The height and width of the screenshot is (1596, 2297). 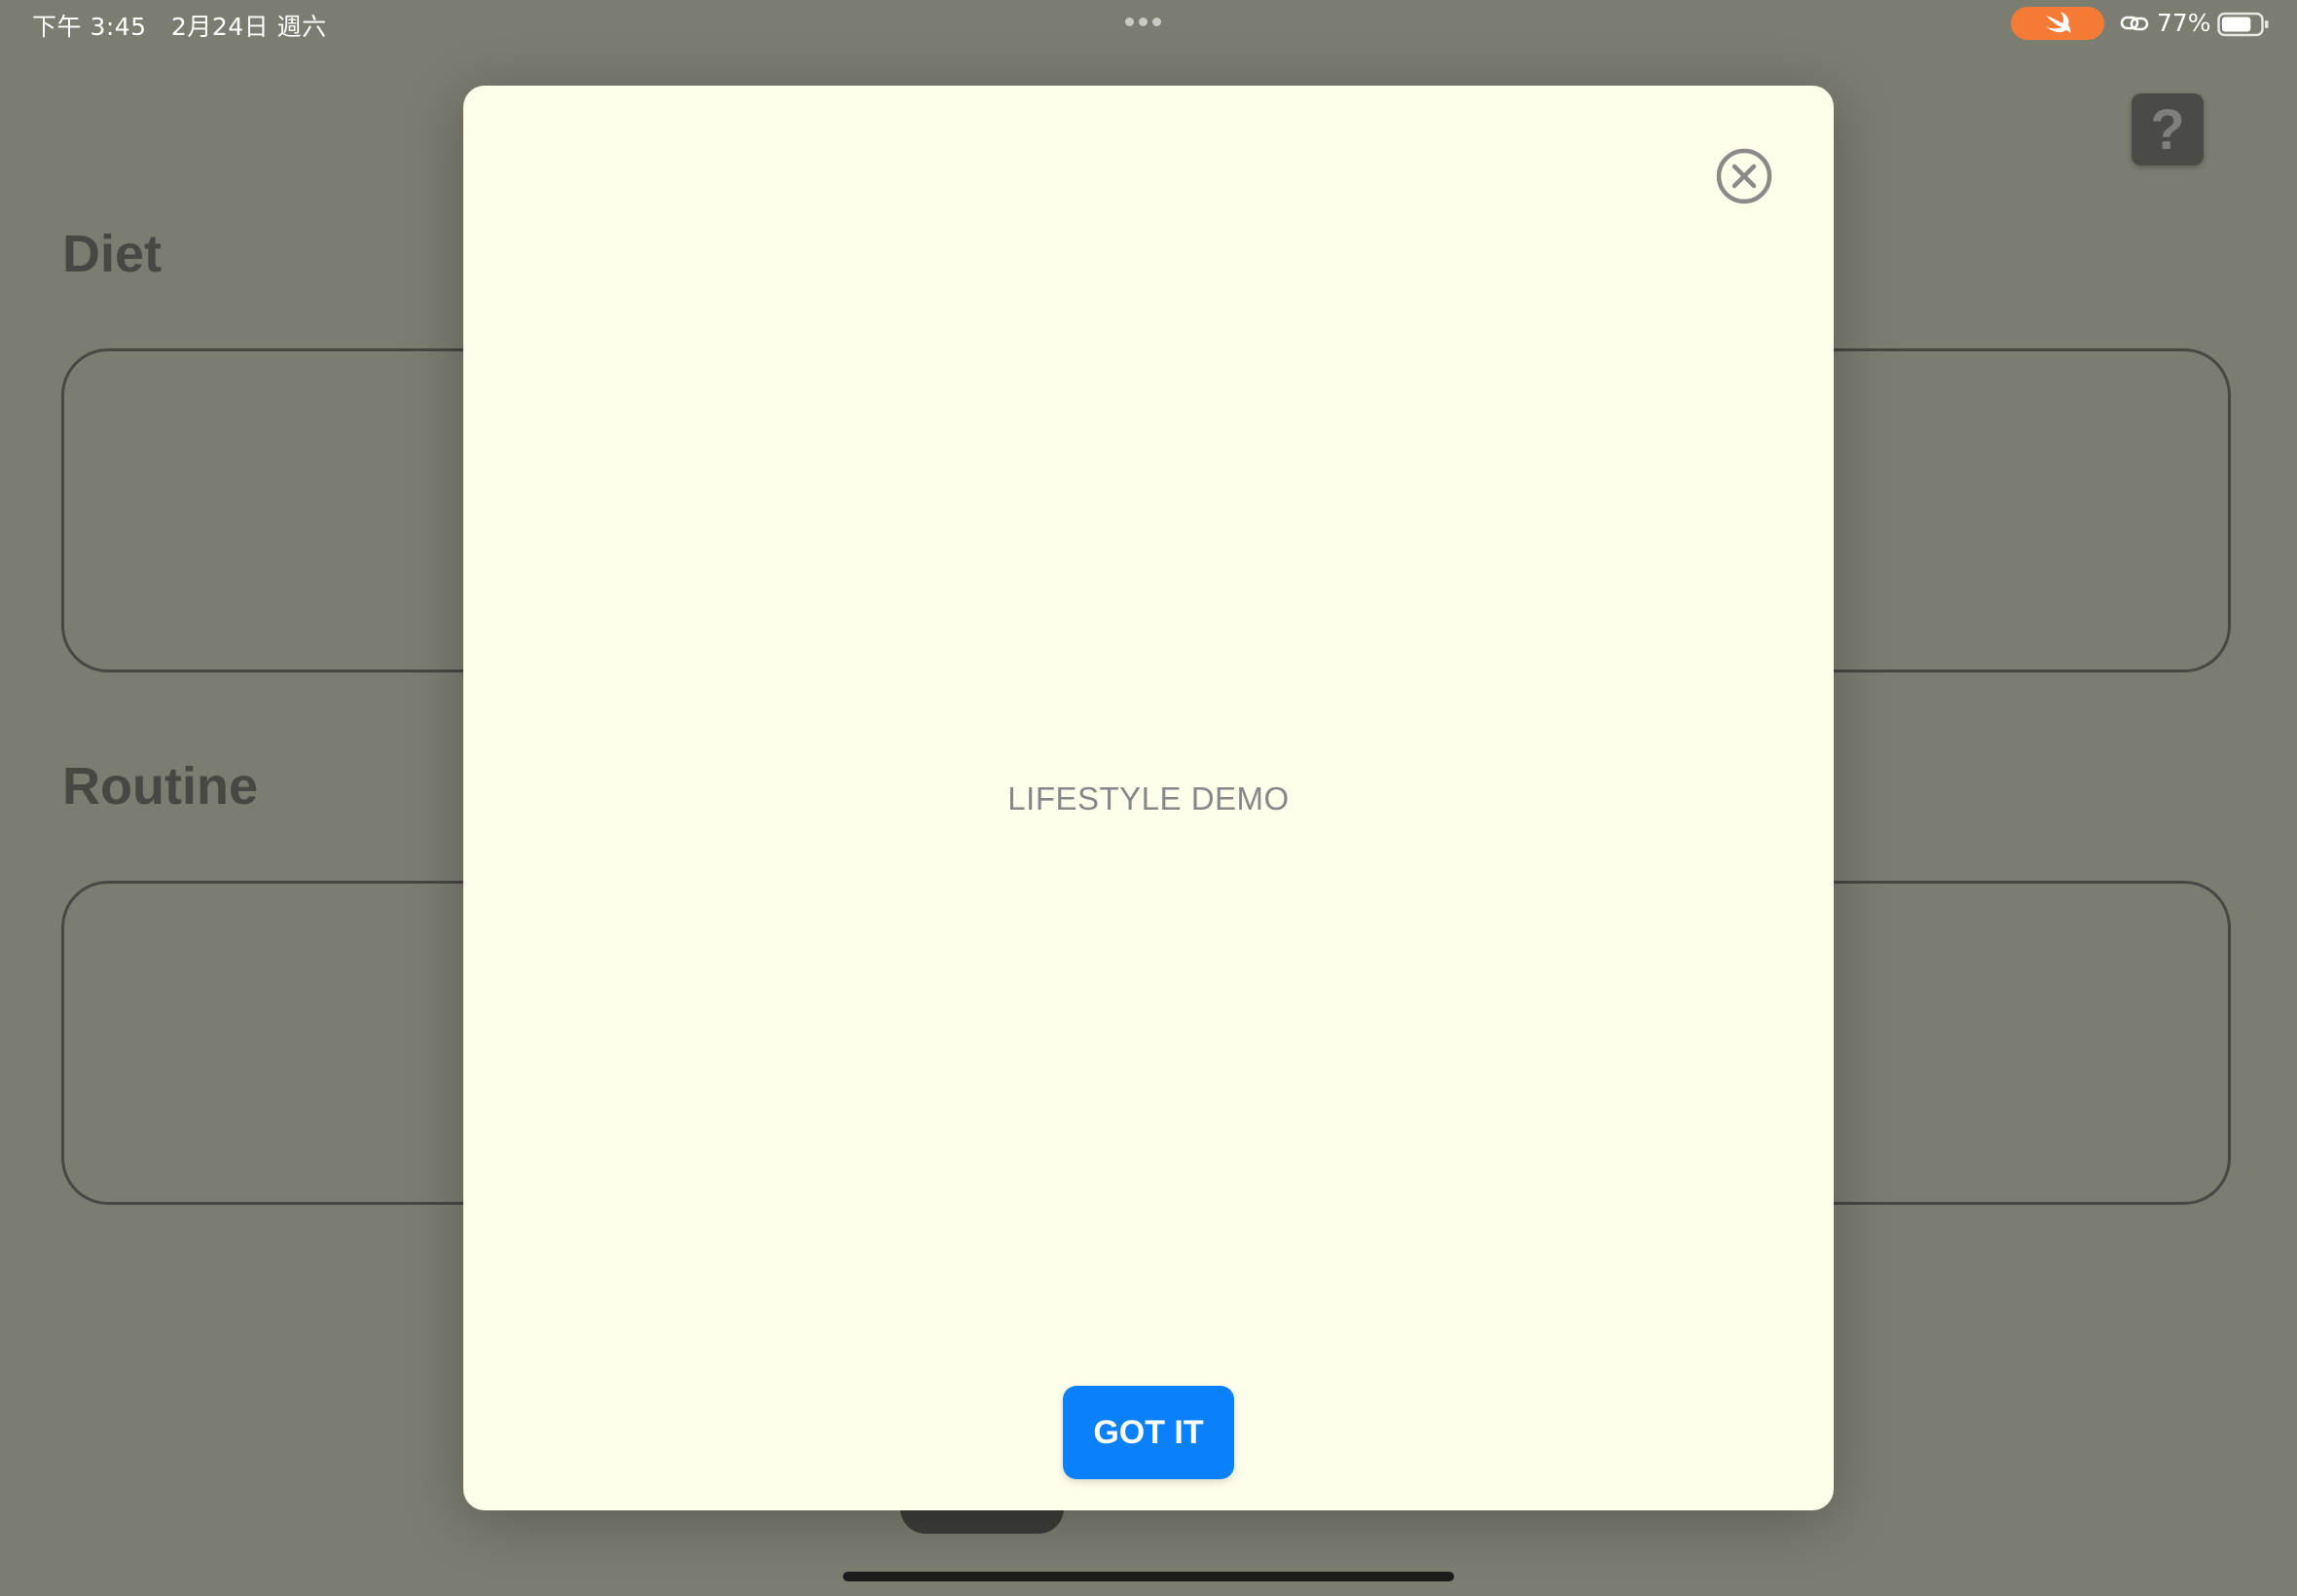 What do you see at coordinates (2184, 23) in the screenshot?
I see `battery-percentage: 77%` at bounding box center [2184, 23].